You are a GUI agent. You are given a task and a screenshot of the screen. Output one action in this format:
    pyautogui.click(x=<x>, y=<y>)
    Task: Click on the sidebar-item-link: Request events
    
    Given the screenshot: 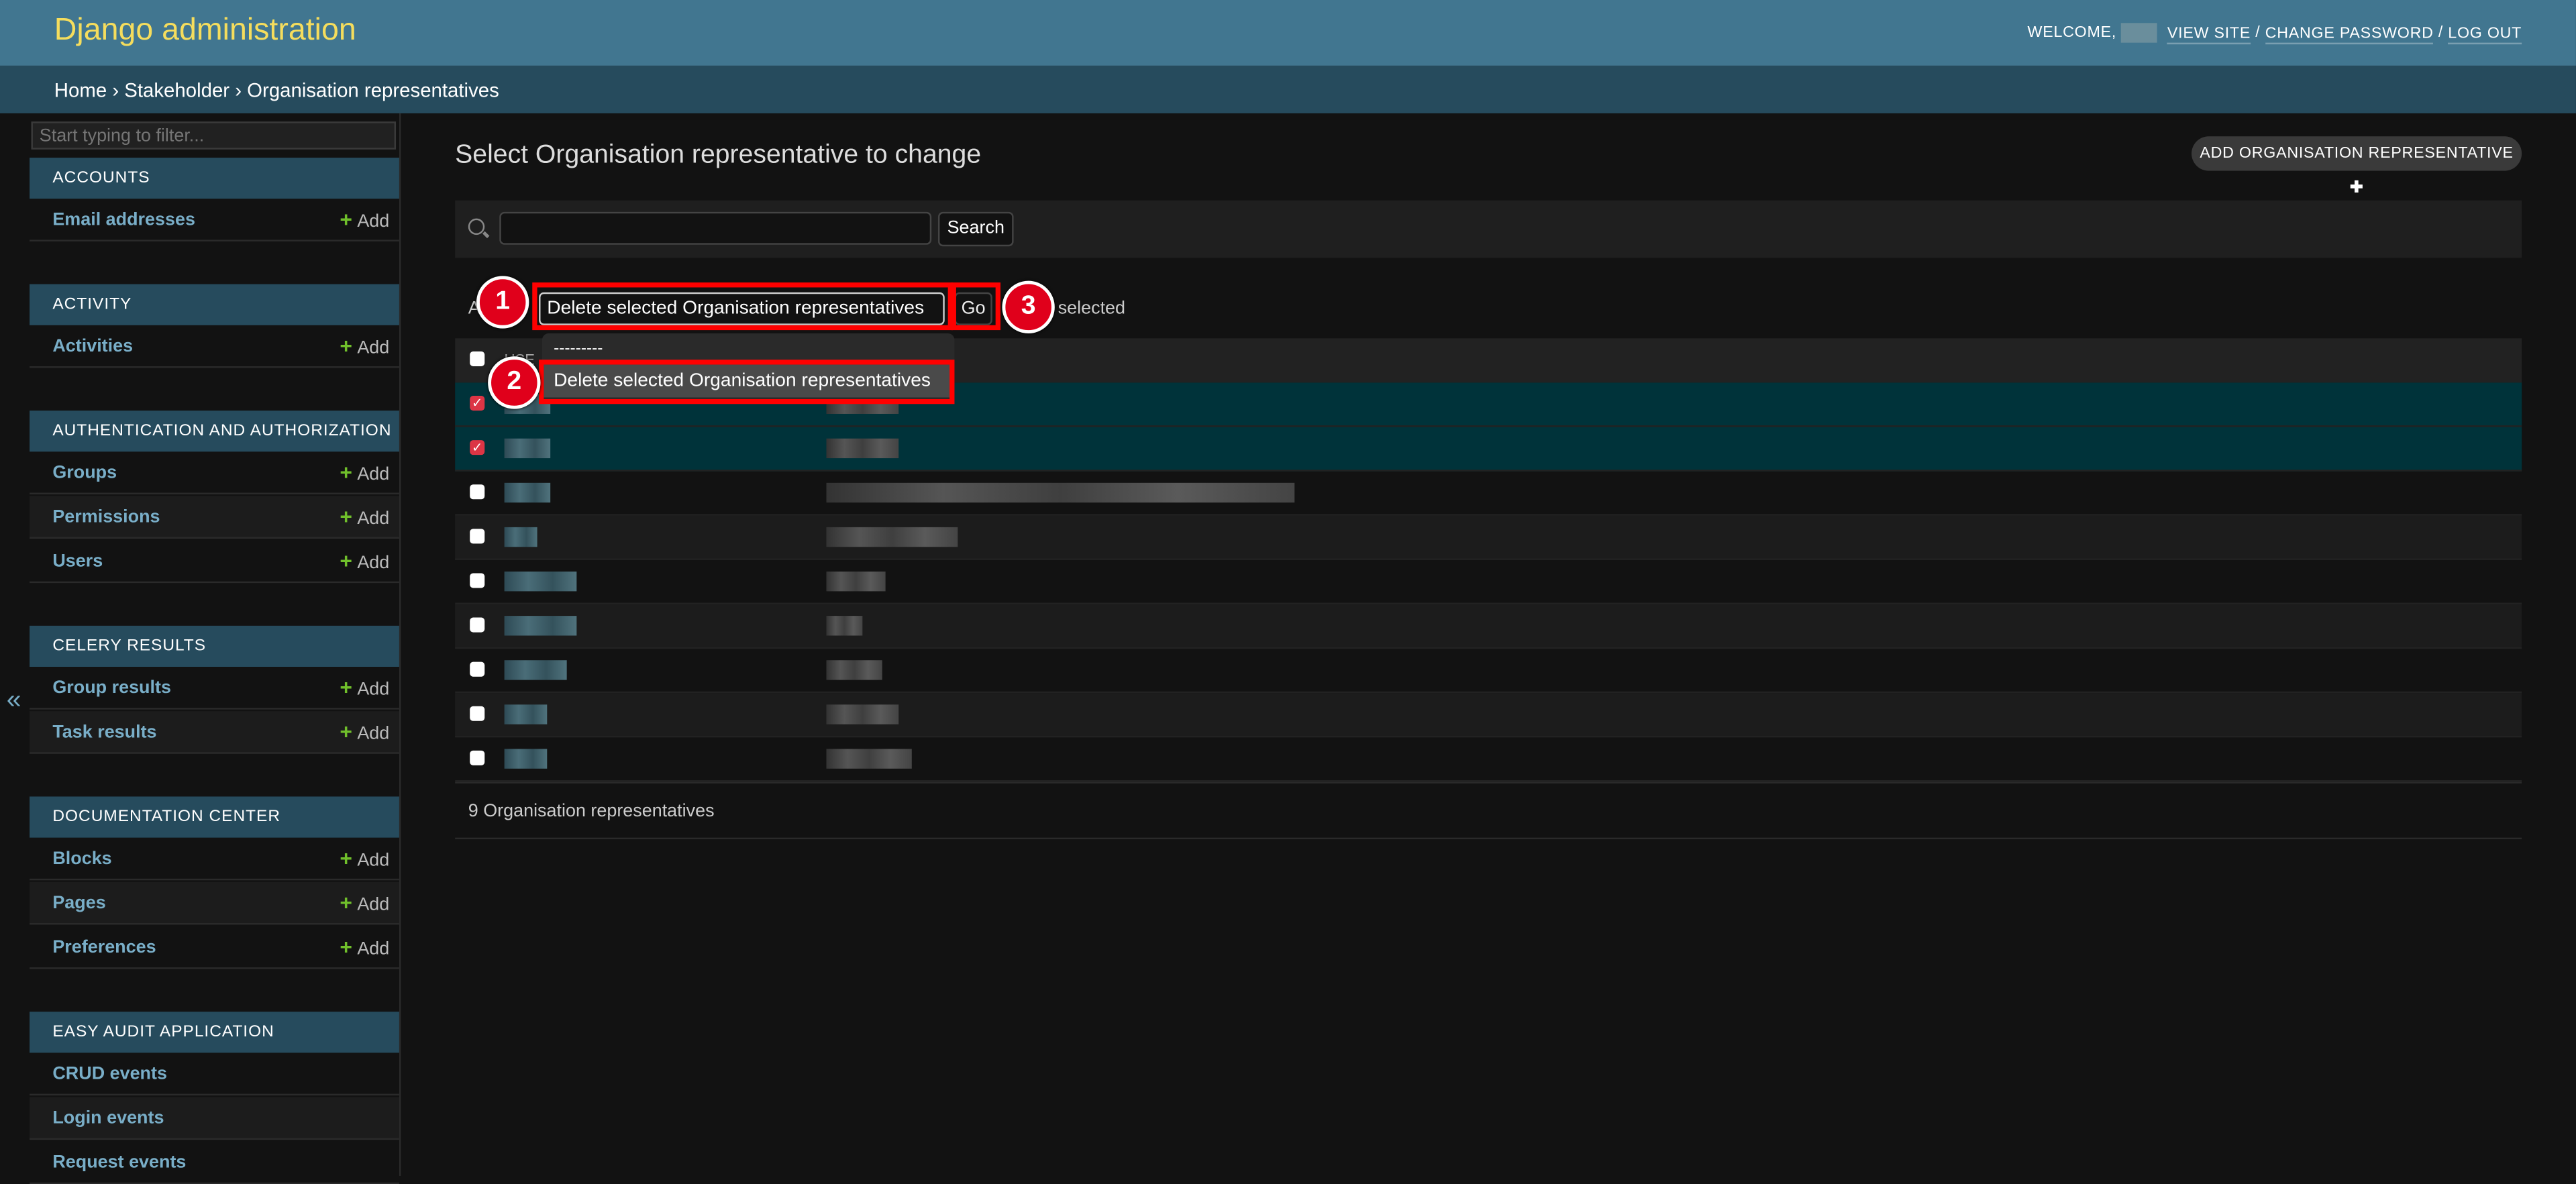 What is the action you would take?
    pyautogui.click(x=119, y=1163)
    